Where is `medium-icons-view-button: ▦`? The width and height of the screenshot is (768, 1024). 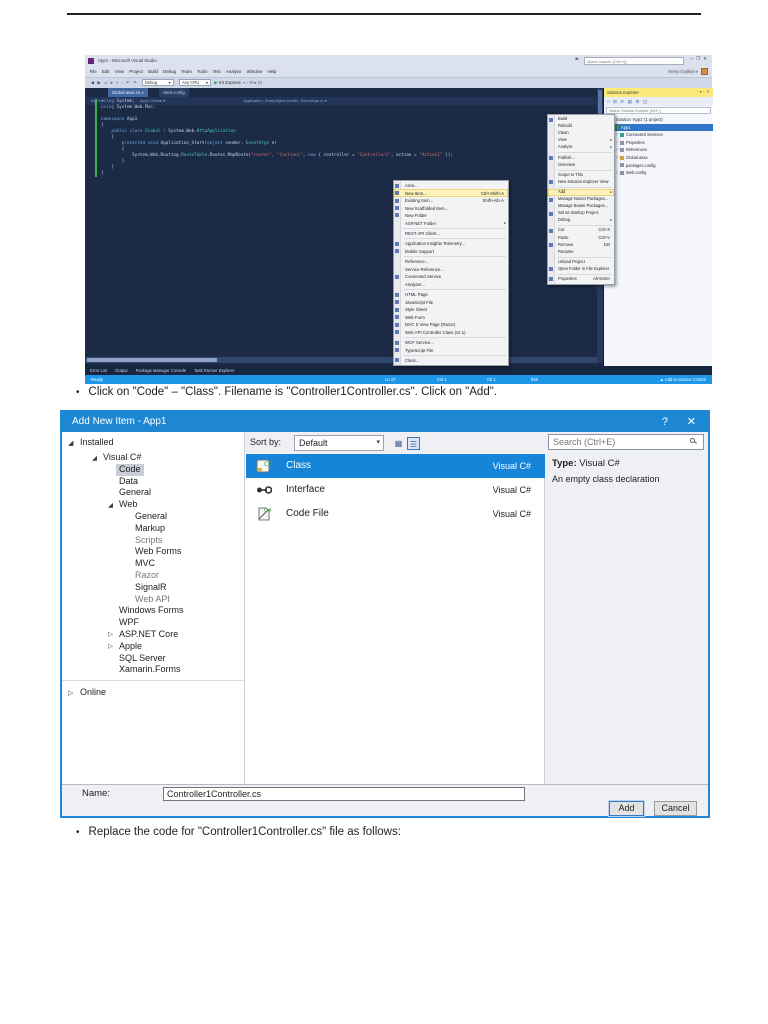 medium-icons-view-button: ▦ is located at coordinates (398, 443).